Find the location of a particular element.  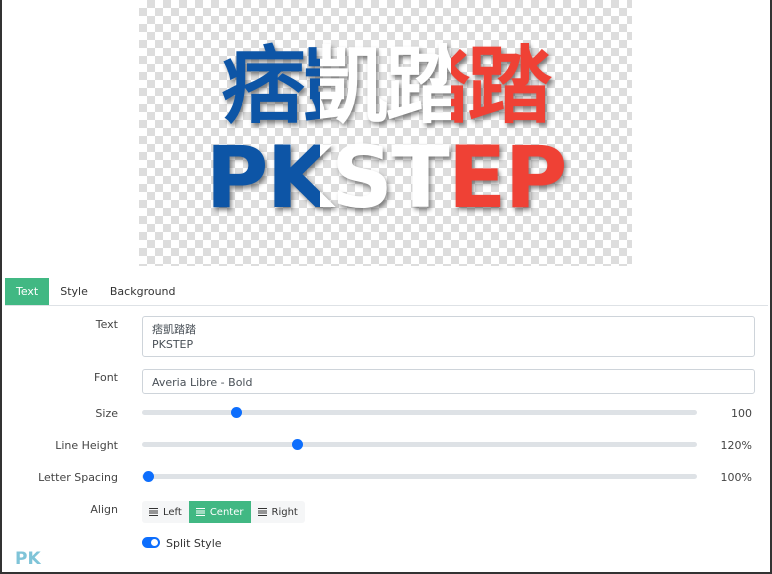

size-value: 100 is located at coordinates (741, 413).